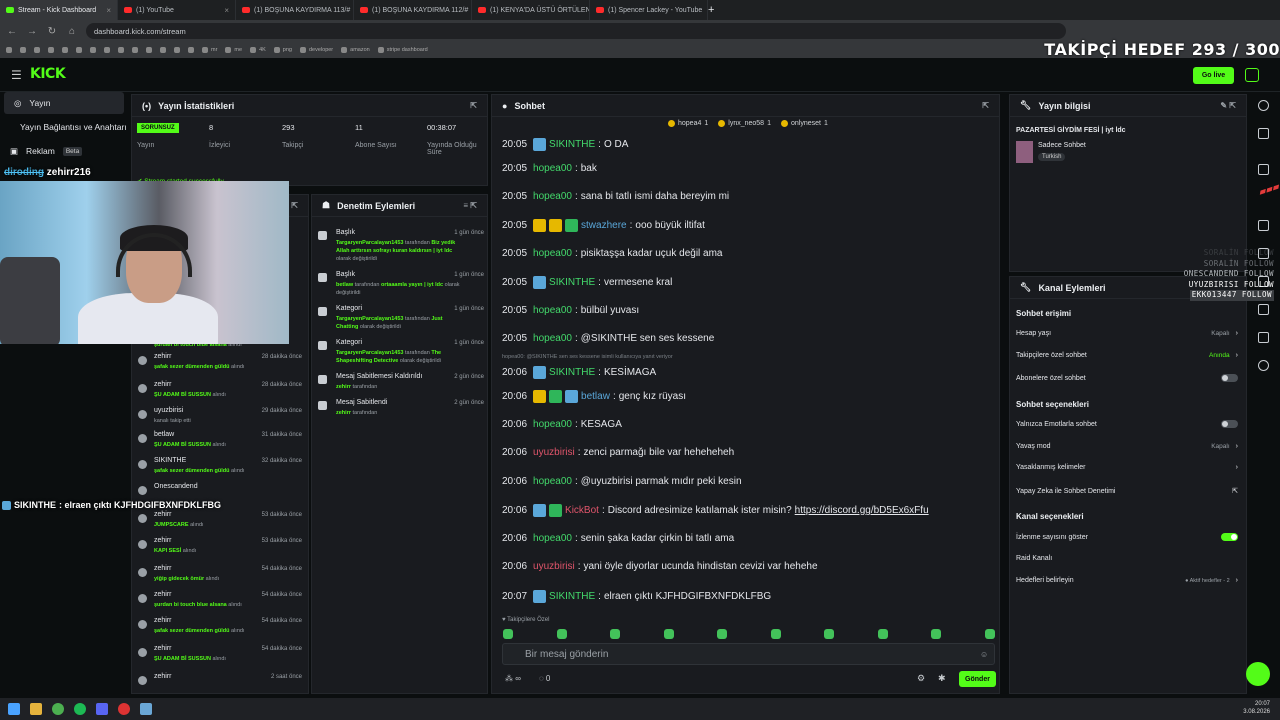  Describe the element at coordinates (58, 709) in the screenshot. I see `chrome-icon` at that location.